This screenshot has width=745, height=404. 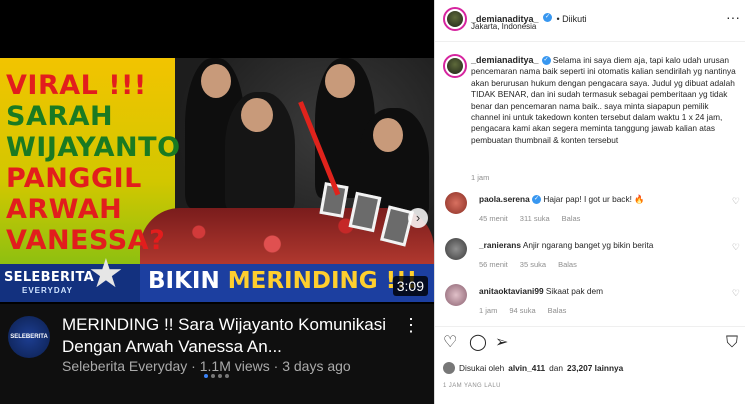 What do you see at coordinates (472, 386) in the screenshot?
I see `post-time-ago: 1 JAM YANG LALU` at bounding box center [472, 386].